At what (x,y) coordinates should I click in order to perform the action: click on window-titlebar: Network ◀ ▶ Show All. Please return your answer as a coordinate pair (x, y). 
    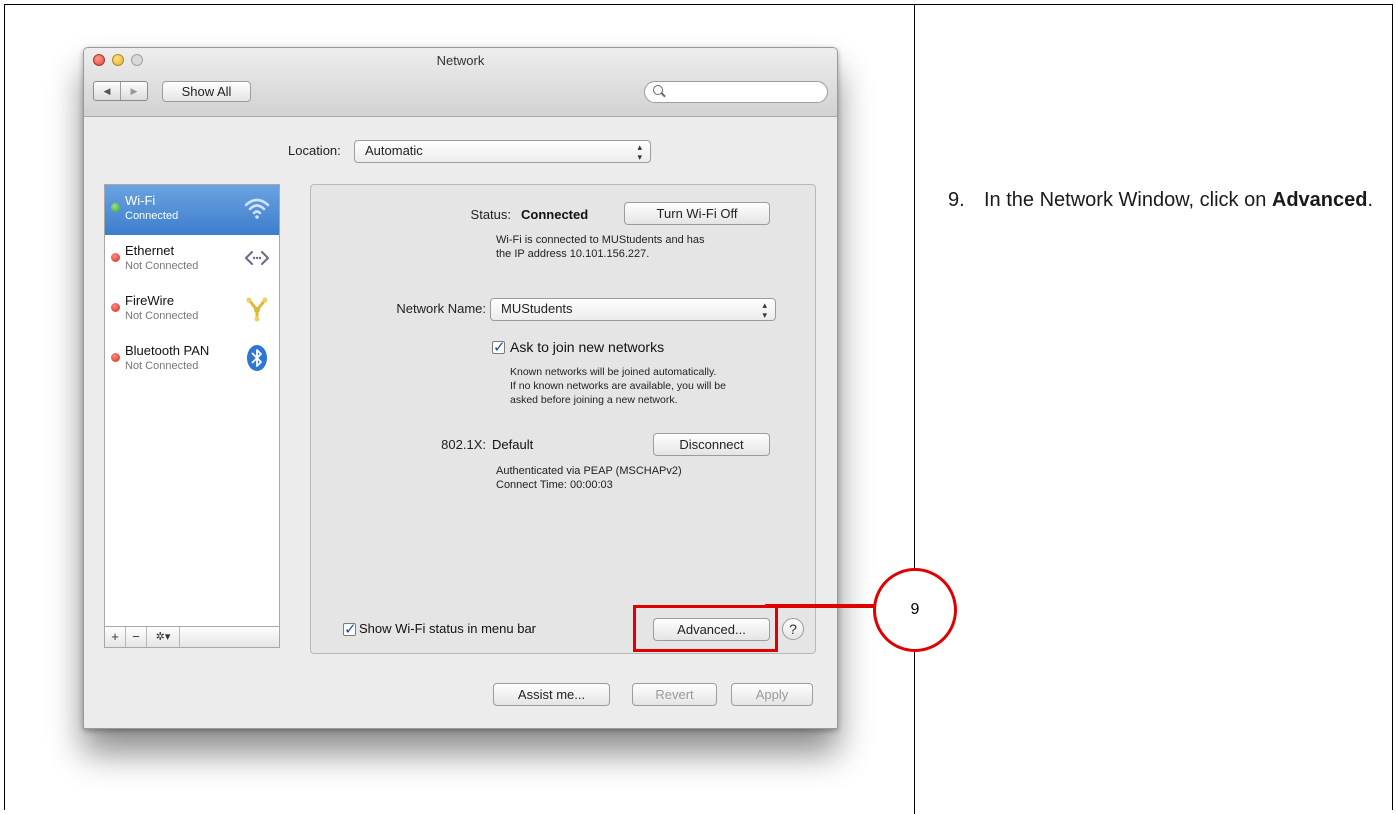
    Looking at the image, I should click on (460, 82).